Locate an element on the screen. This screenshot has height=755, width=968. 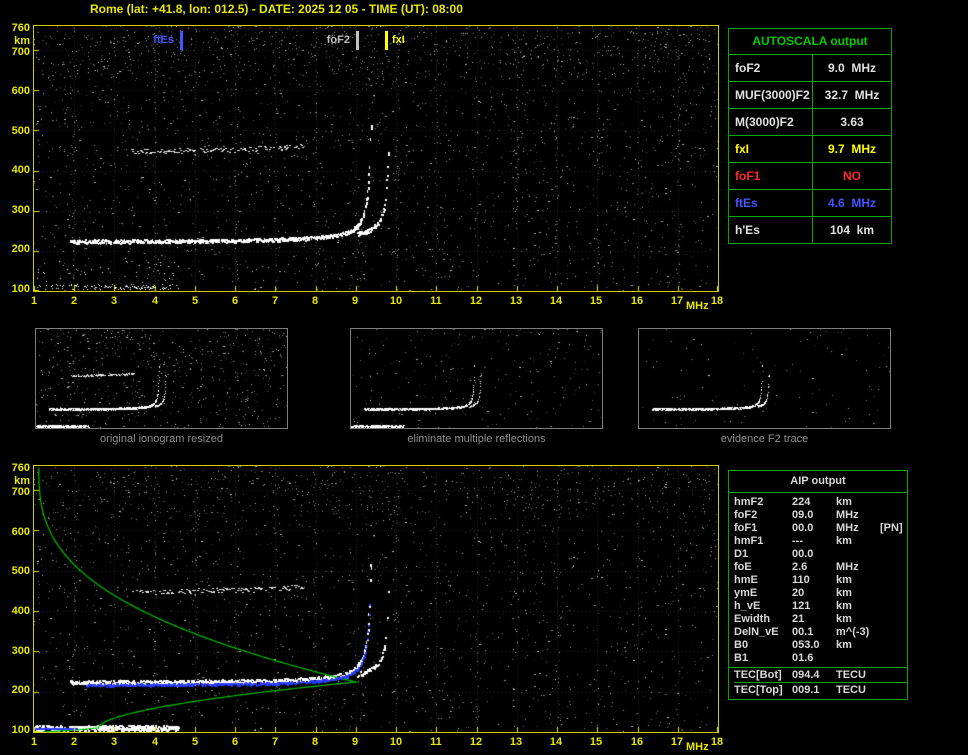
thumbnail-evidence-f2 is located at coordinates (764, 378).